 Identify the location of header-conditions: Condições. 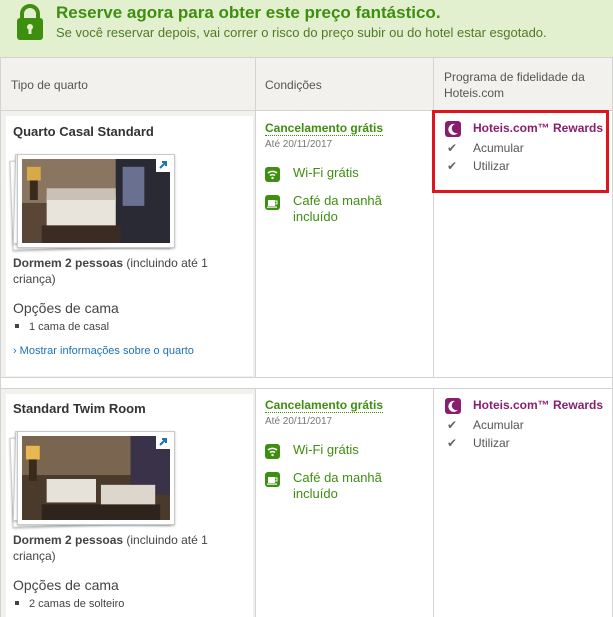
(293, 85).